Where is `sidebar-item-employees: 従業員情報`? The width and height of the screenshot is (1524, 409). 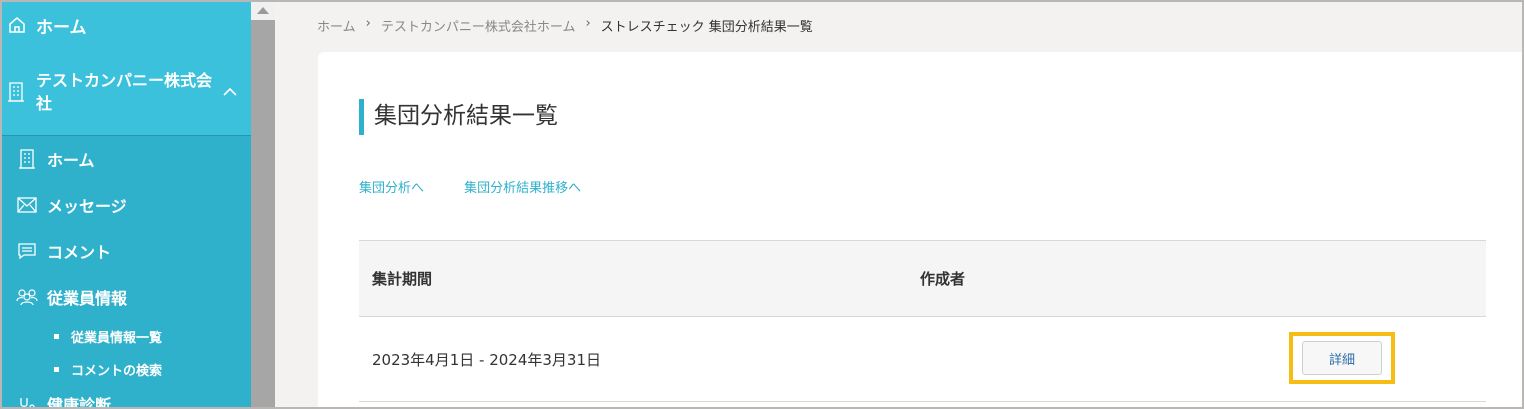 sidebar-item-employees: 従業員情報 is located at coordinates (126, 297).